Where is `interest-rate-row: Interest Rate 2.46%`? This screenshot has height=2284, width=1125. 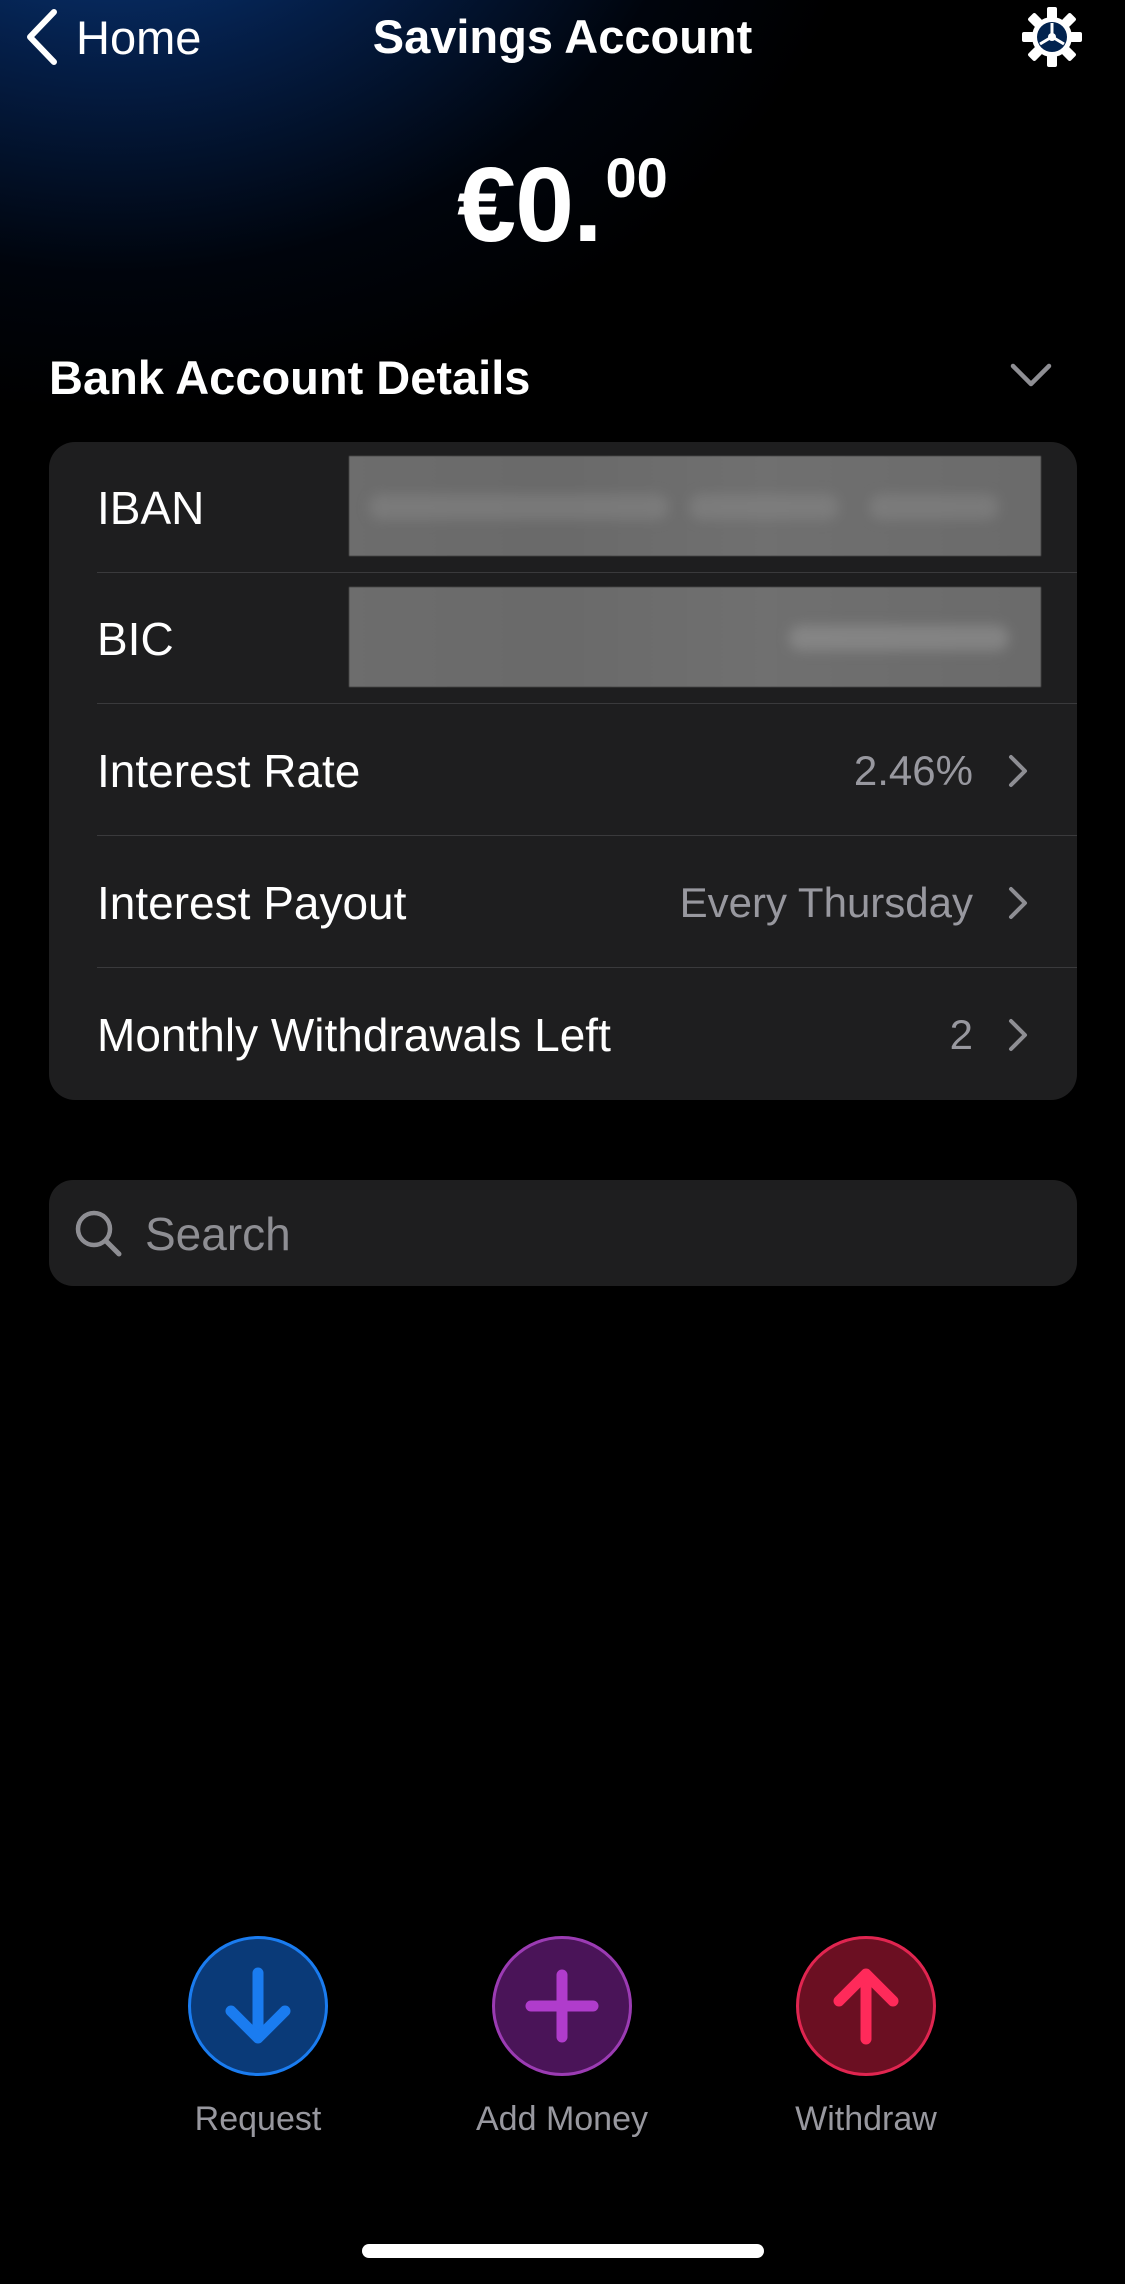 interest-rate-row: Interest Rate 2.46% is located at coordinates (563, 770).